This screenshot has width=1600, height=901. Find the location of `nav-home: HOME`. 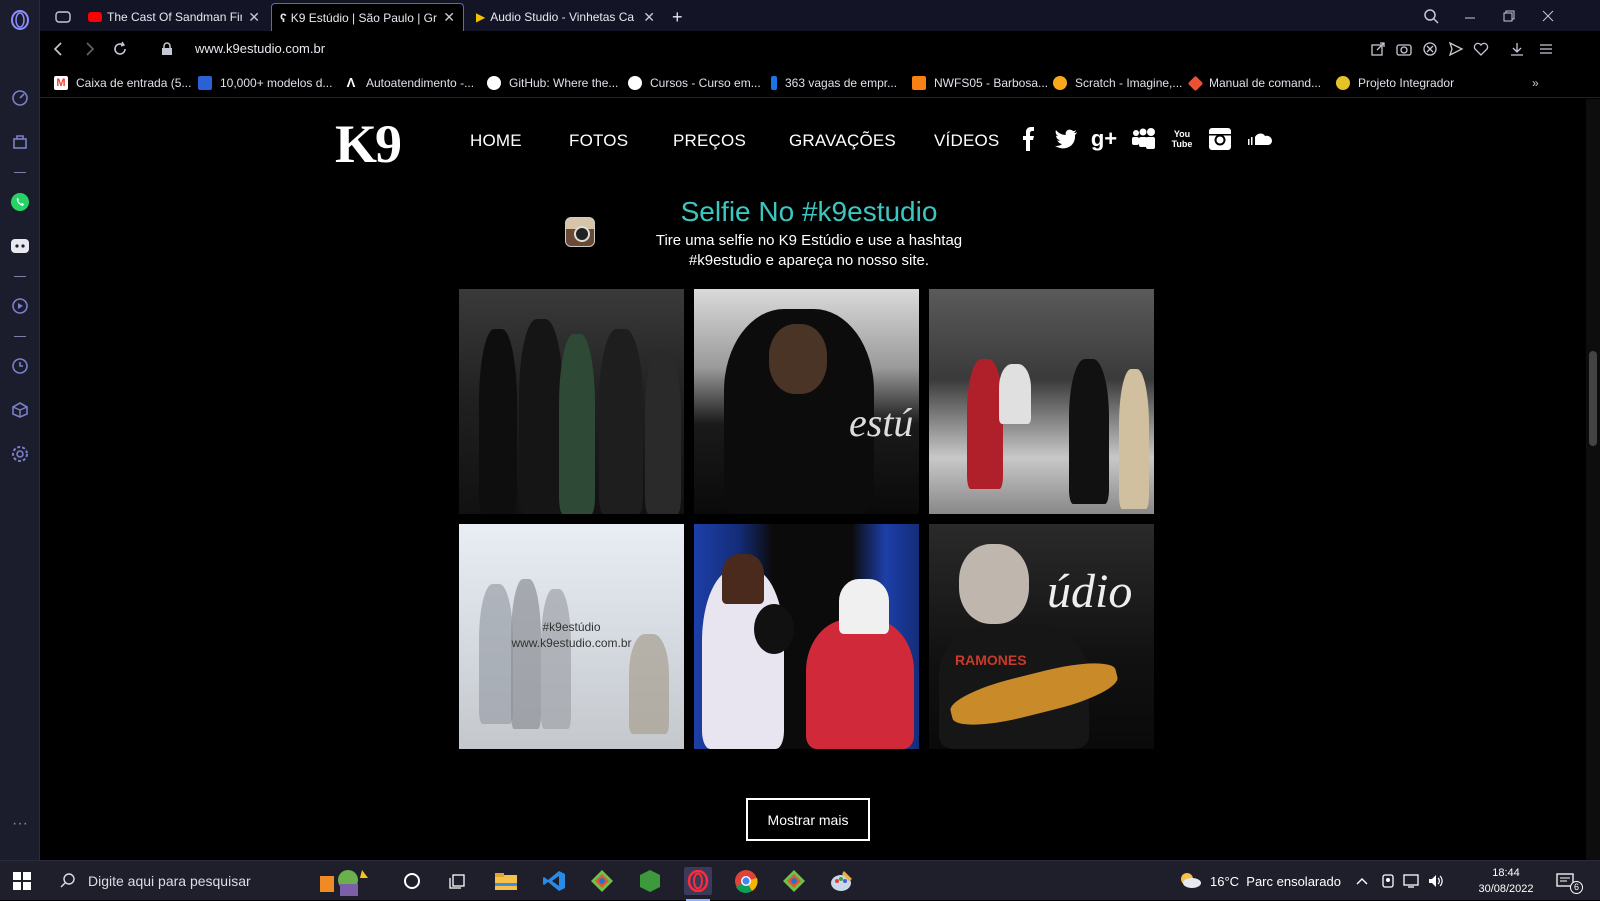

nav-home: HOME is located at coordinates (496, 141).